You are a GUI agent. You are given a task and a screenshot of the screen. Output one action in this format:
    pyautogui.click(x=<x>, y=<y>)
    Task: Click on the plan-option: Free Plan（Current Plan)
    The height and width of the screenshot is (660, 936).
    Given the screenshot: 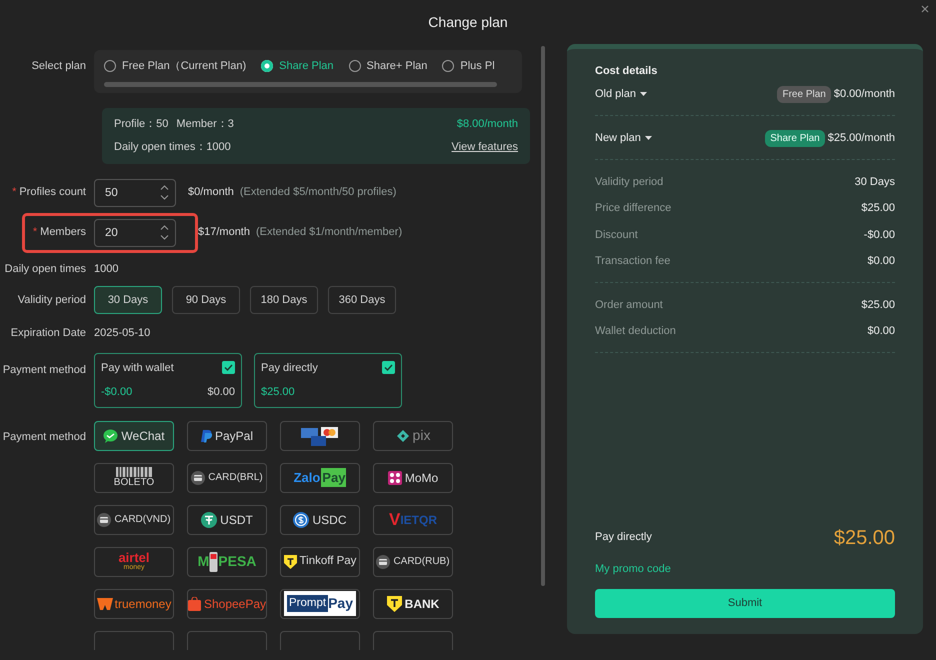 What is the action you would take?
    pyautogui.click(x=175, y=66)
    